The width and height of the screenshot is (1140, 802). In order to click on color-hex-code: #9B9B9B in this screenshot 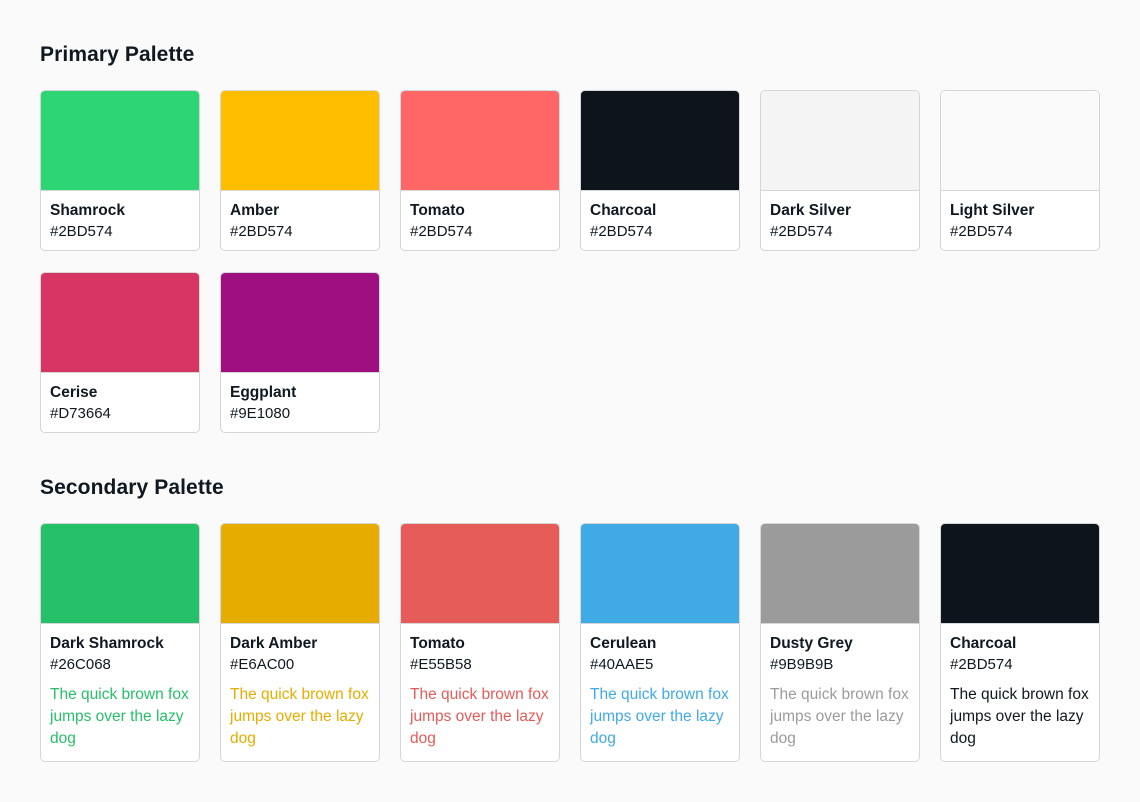, I will do `click(802, 664)`.